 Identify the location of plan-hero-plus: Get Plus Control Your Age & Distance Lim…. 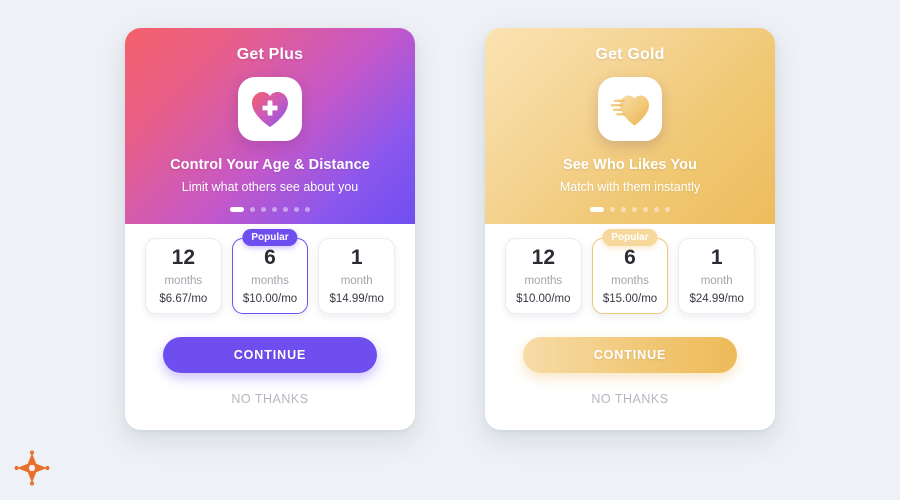
(270, 126).